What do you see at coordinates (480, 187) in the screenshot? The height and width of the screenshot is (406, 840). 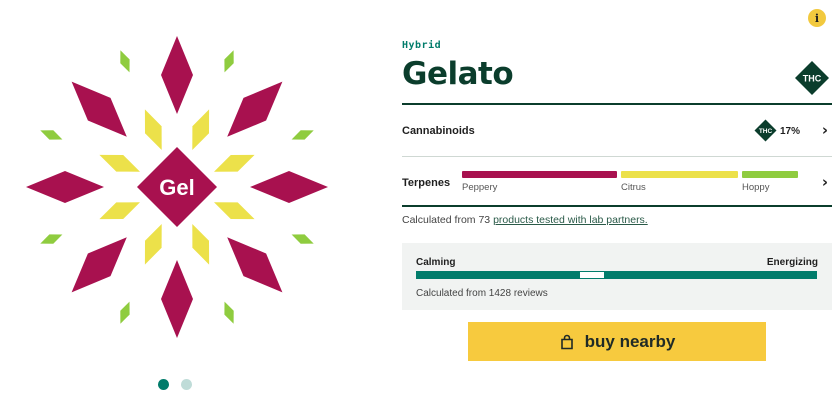 I see `terpene-name-peppery: Peppery` at bounding box center [480, 187].